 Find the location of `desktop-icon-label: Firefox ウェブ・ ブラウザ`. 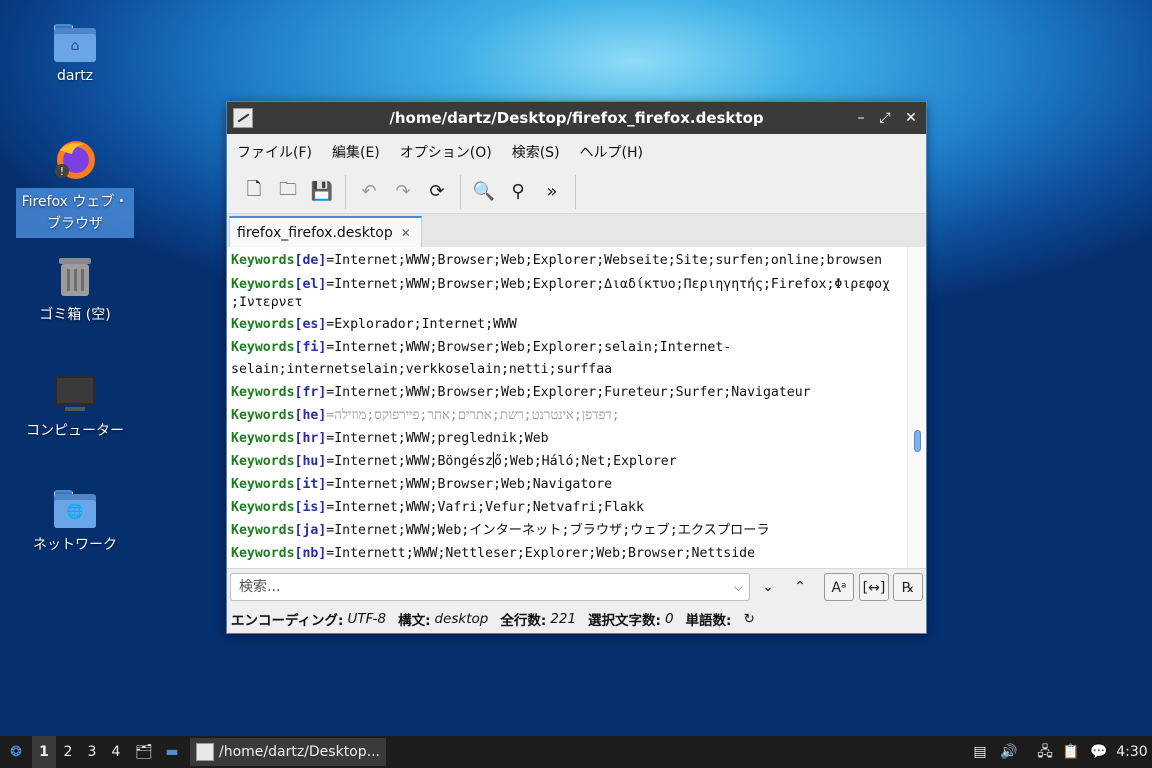

desktop-icon-label: Firefox ウェブ・ ブラウザ is located at coordinates (75, 213).